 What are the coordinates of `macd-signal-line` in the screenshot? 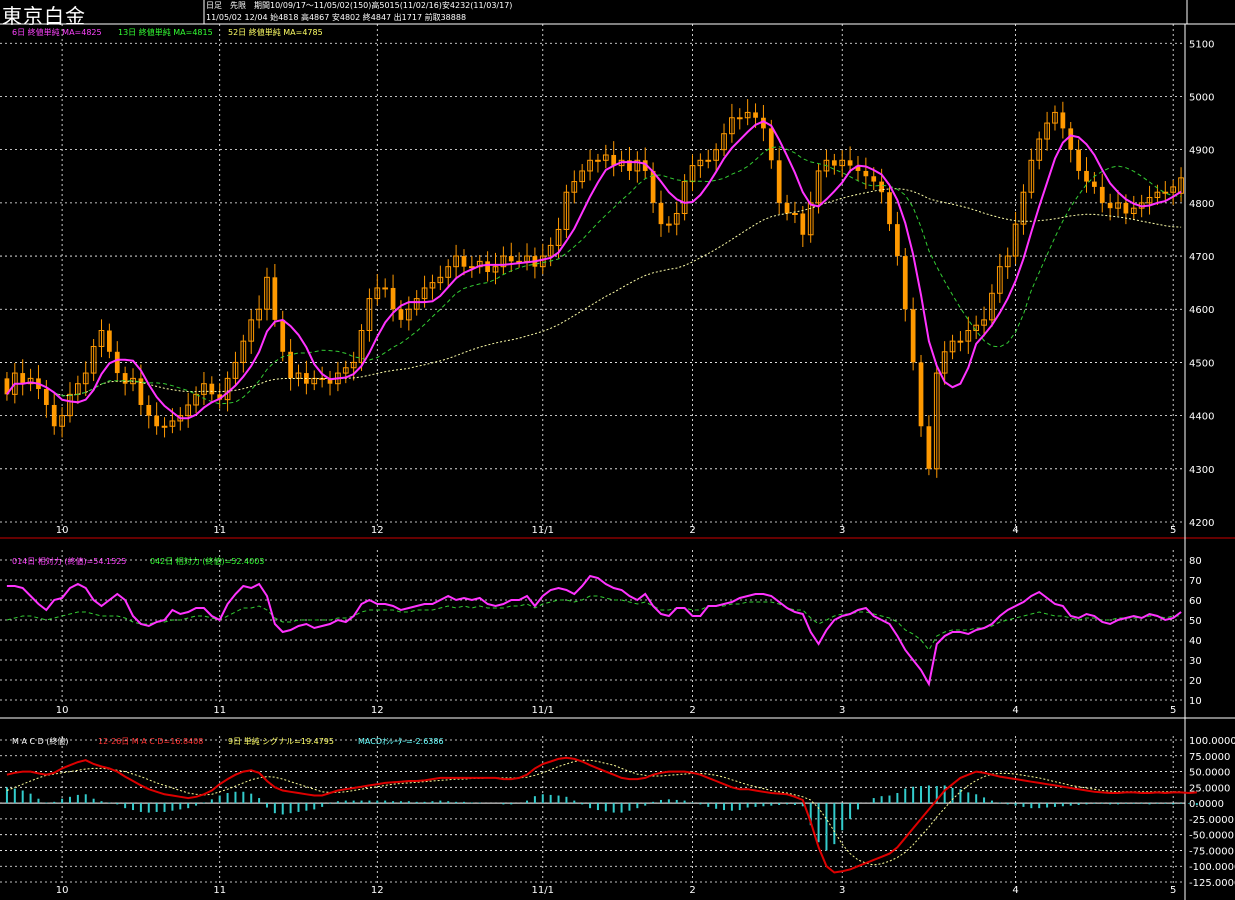 It's located at (594, 812).